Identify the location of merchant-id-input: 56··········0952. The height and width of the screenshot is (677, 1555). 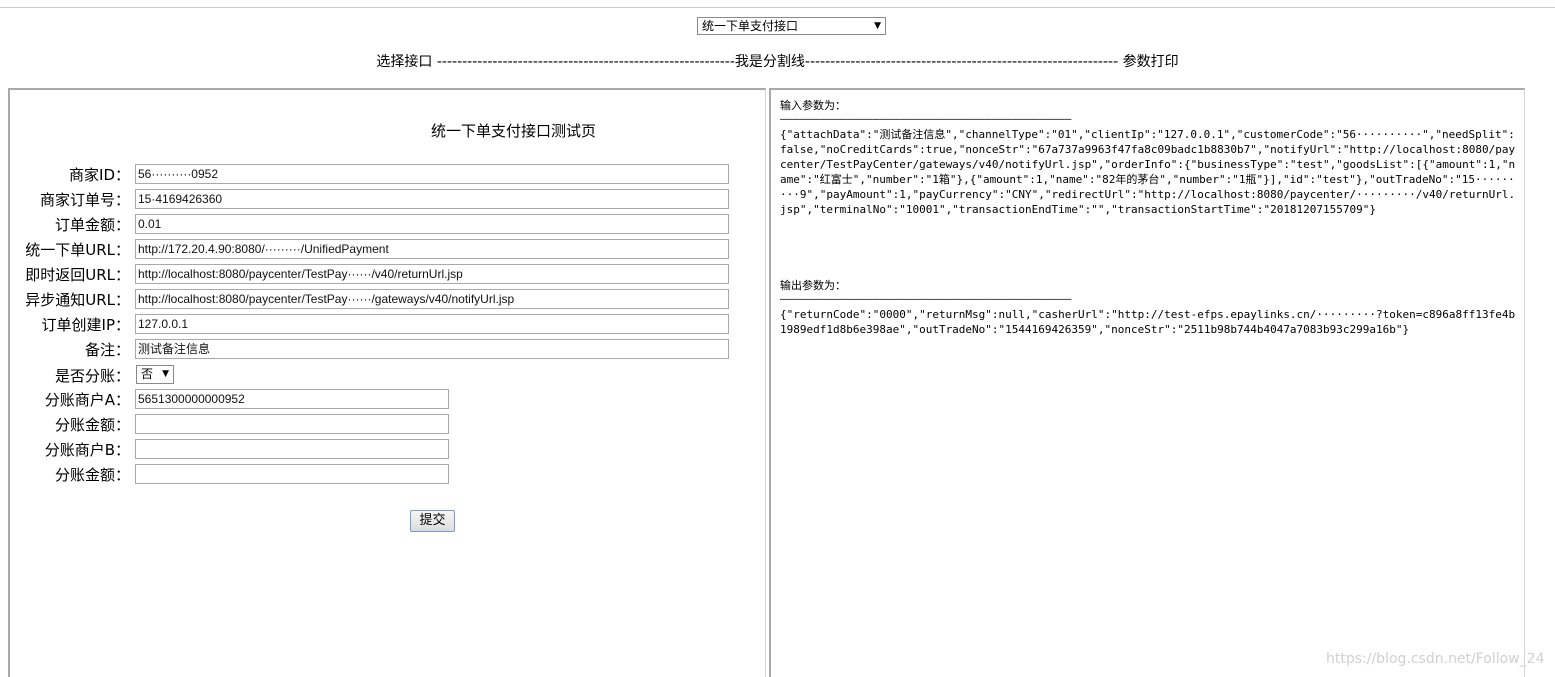
(432, 174).